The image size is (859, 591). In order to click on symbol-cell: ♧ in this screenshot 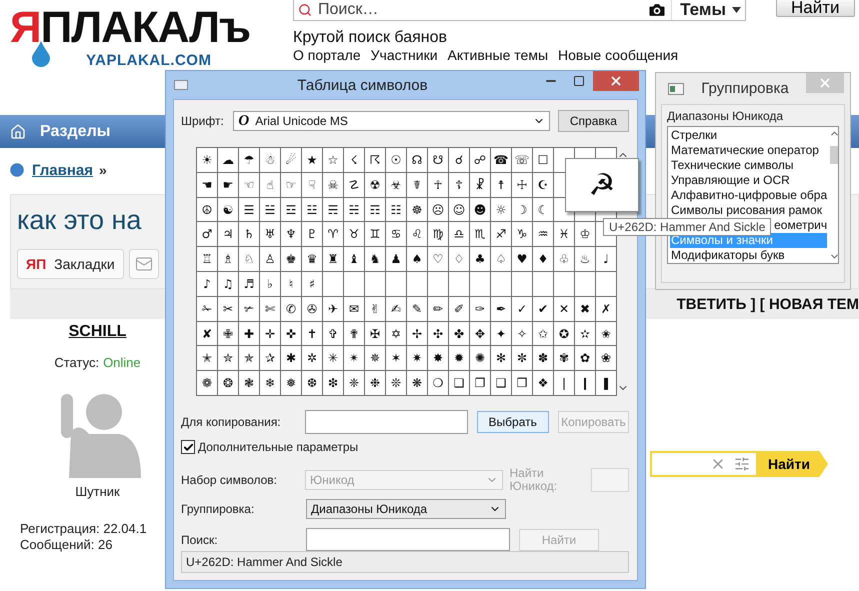, I will do `click(564, 259)`.